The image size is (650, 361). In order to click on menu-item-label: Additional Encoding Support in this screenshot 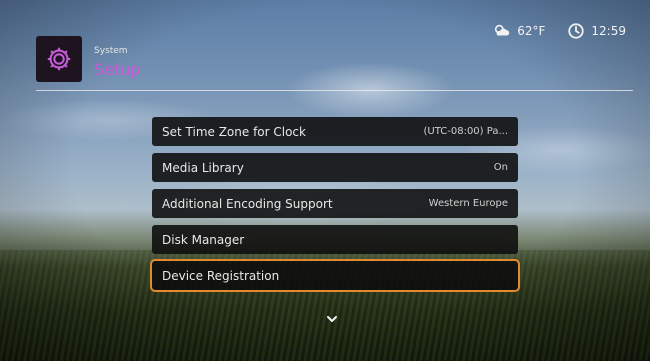, I will do `click(247, 203)`.